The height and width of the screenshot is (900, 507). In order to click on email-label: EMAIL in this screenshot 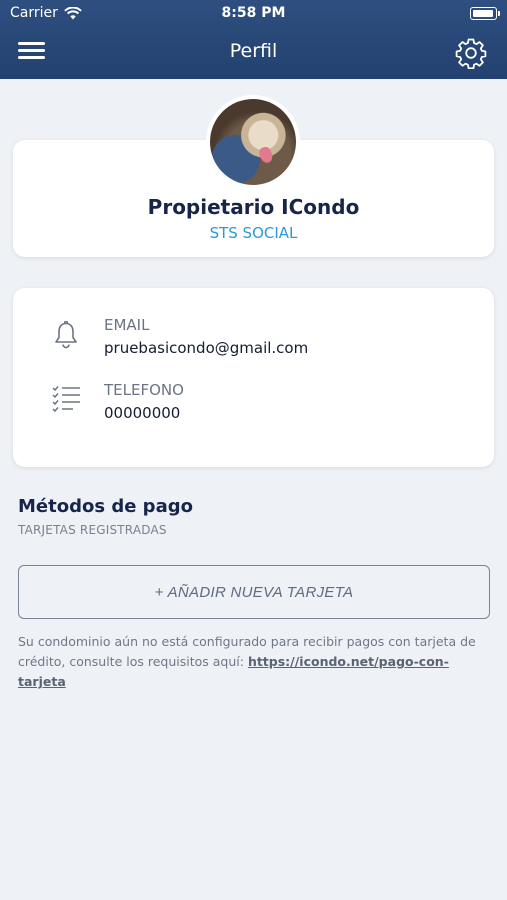, I will do `click(127, 325)`.